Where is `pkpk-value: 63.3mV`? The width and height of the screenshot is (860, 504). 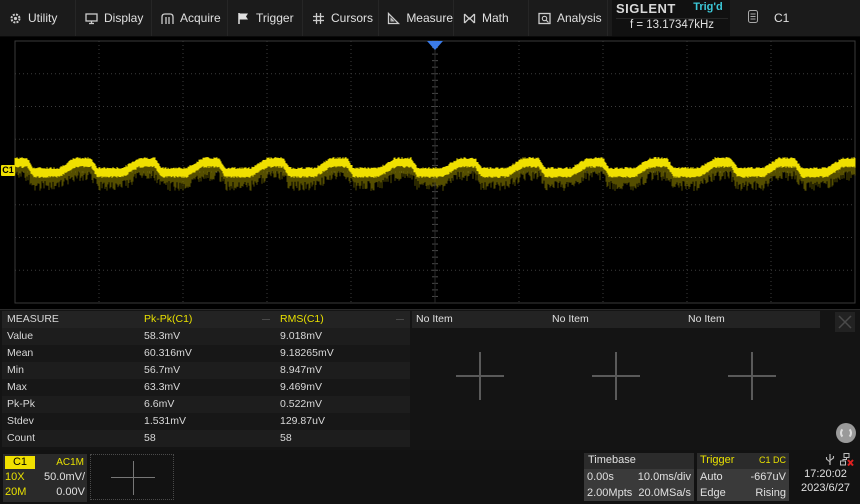 pkpk-value: 63.3mV is located at coordinates (162, 387).